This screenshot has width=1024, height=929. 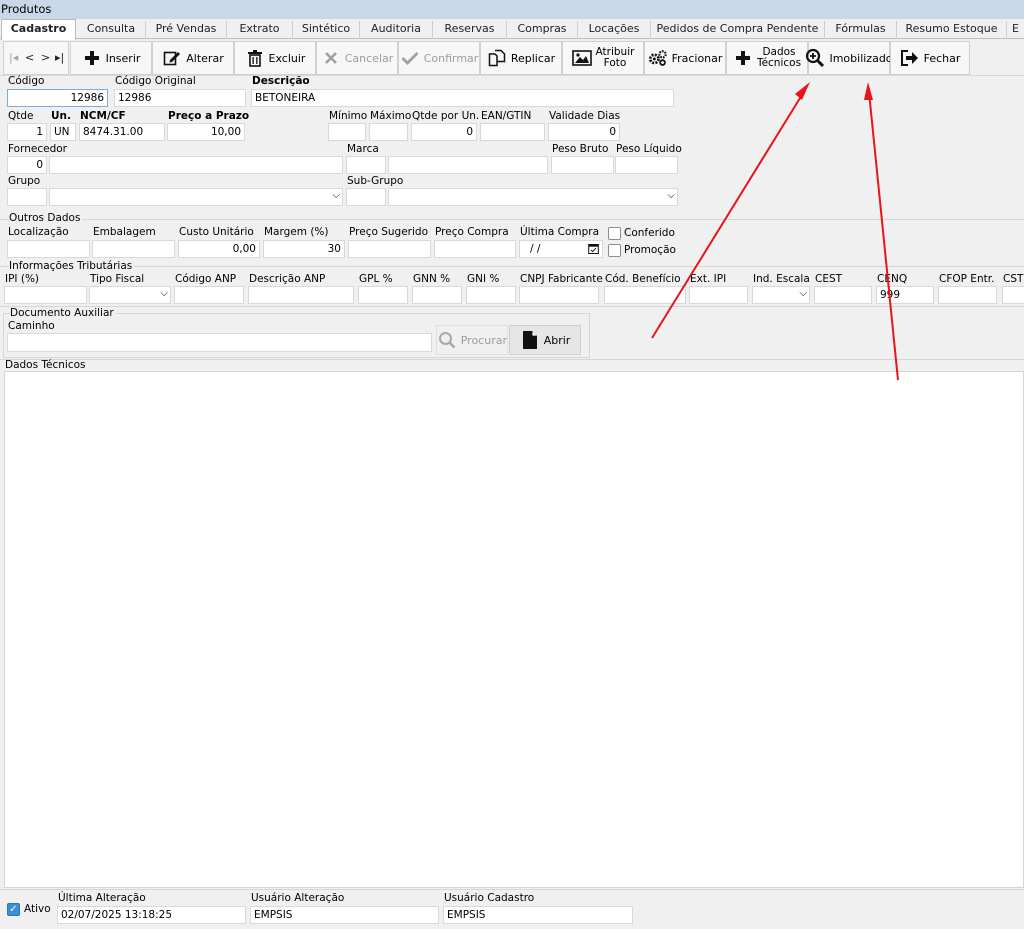 I want to click on replicate-label: Replicar, so click(x=533, y=58).